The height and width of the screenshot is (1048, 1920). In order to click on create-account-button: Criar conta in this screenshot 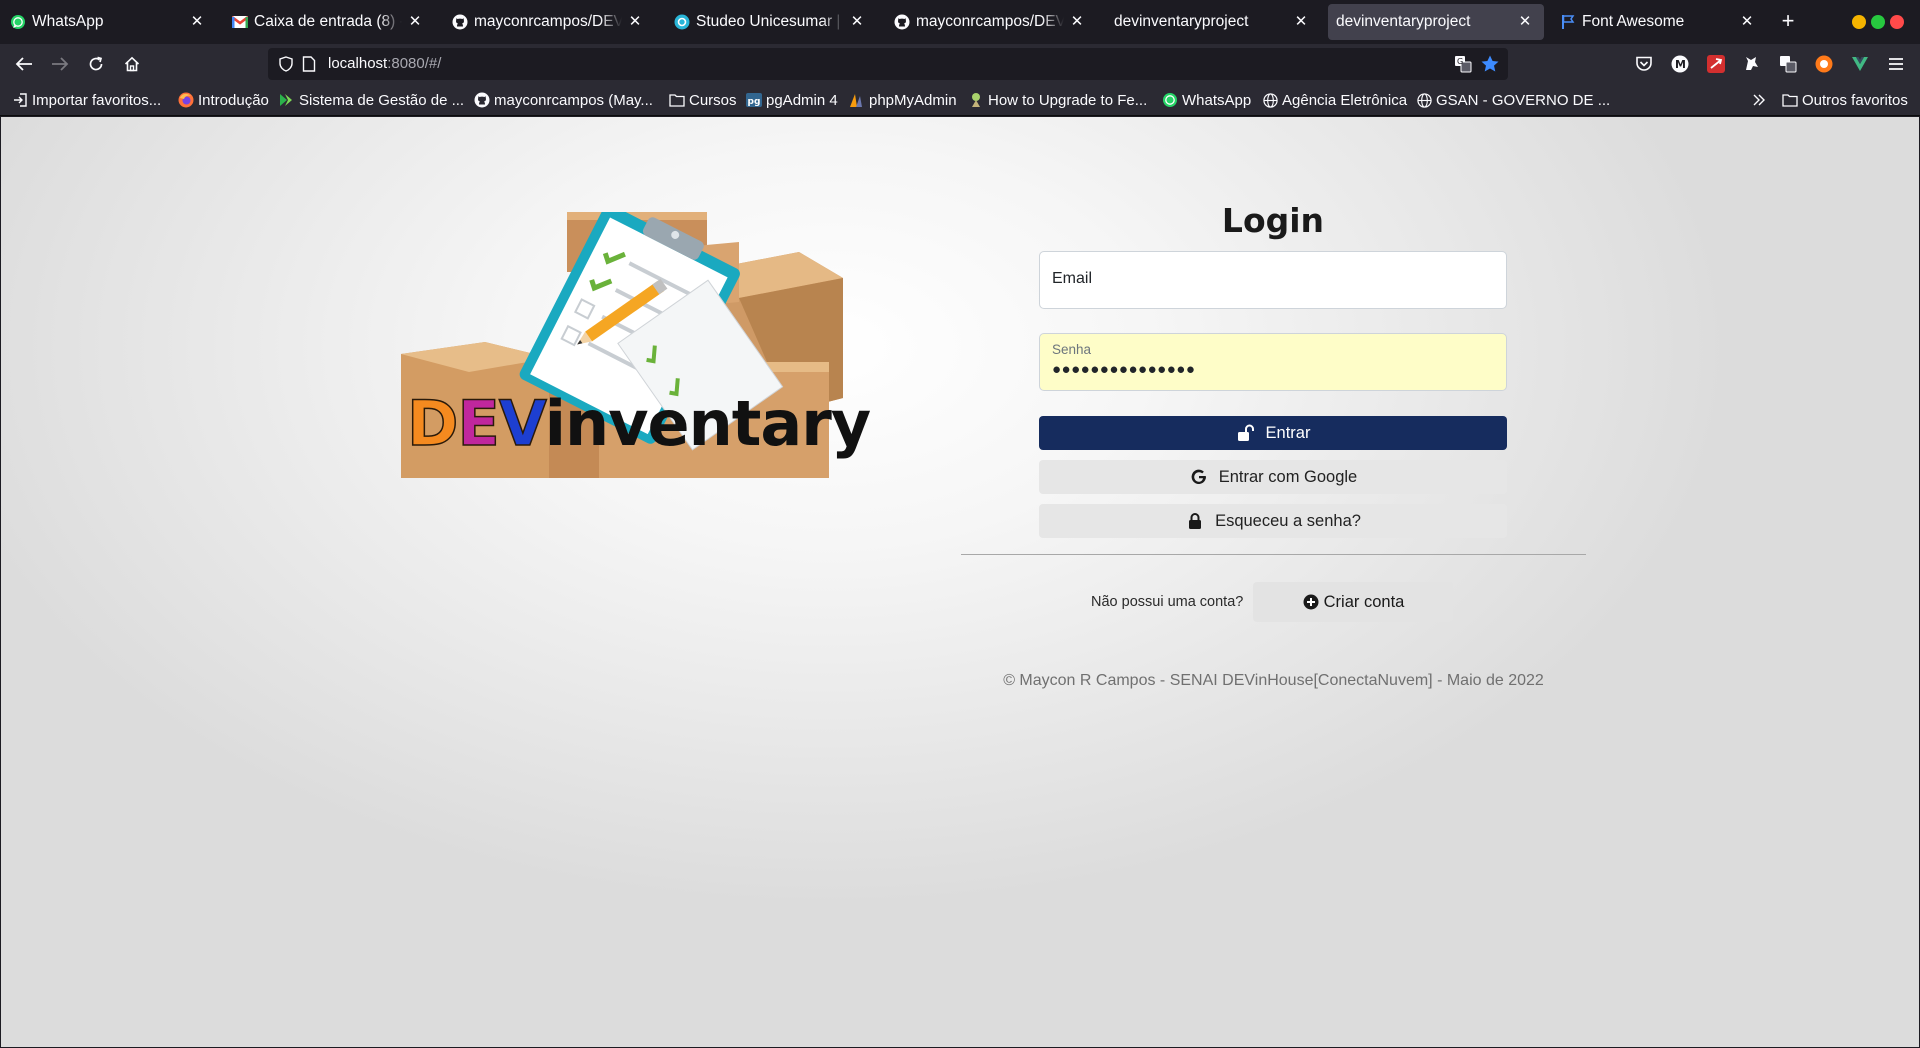, I will do `click(1353, 602)`.